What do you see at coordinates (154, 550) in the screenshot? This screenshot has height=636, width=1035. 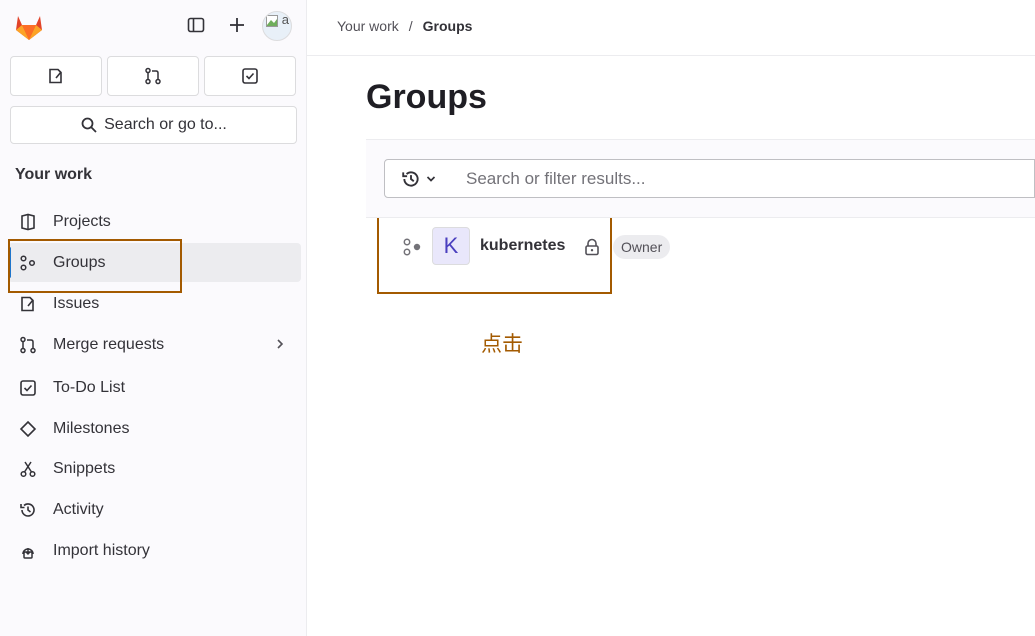 I see `sidebar-item-import-history: Import history` at bounding box center [154, 550].